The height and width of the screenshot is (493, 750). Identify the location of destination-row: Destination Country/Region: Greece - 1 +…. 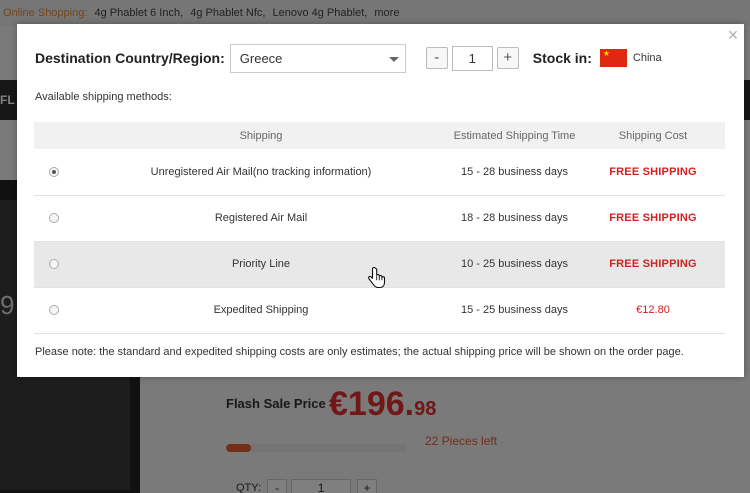
(348, 58).